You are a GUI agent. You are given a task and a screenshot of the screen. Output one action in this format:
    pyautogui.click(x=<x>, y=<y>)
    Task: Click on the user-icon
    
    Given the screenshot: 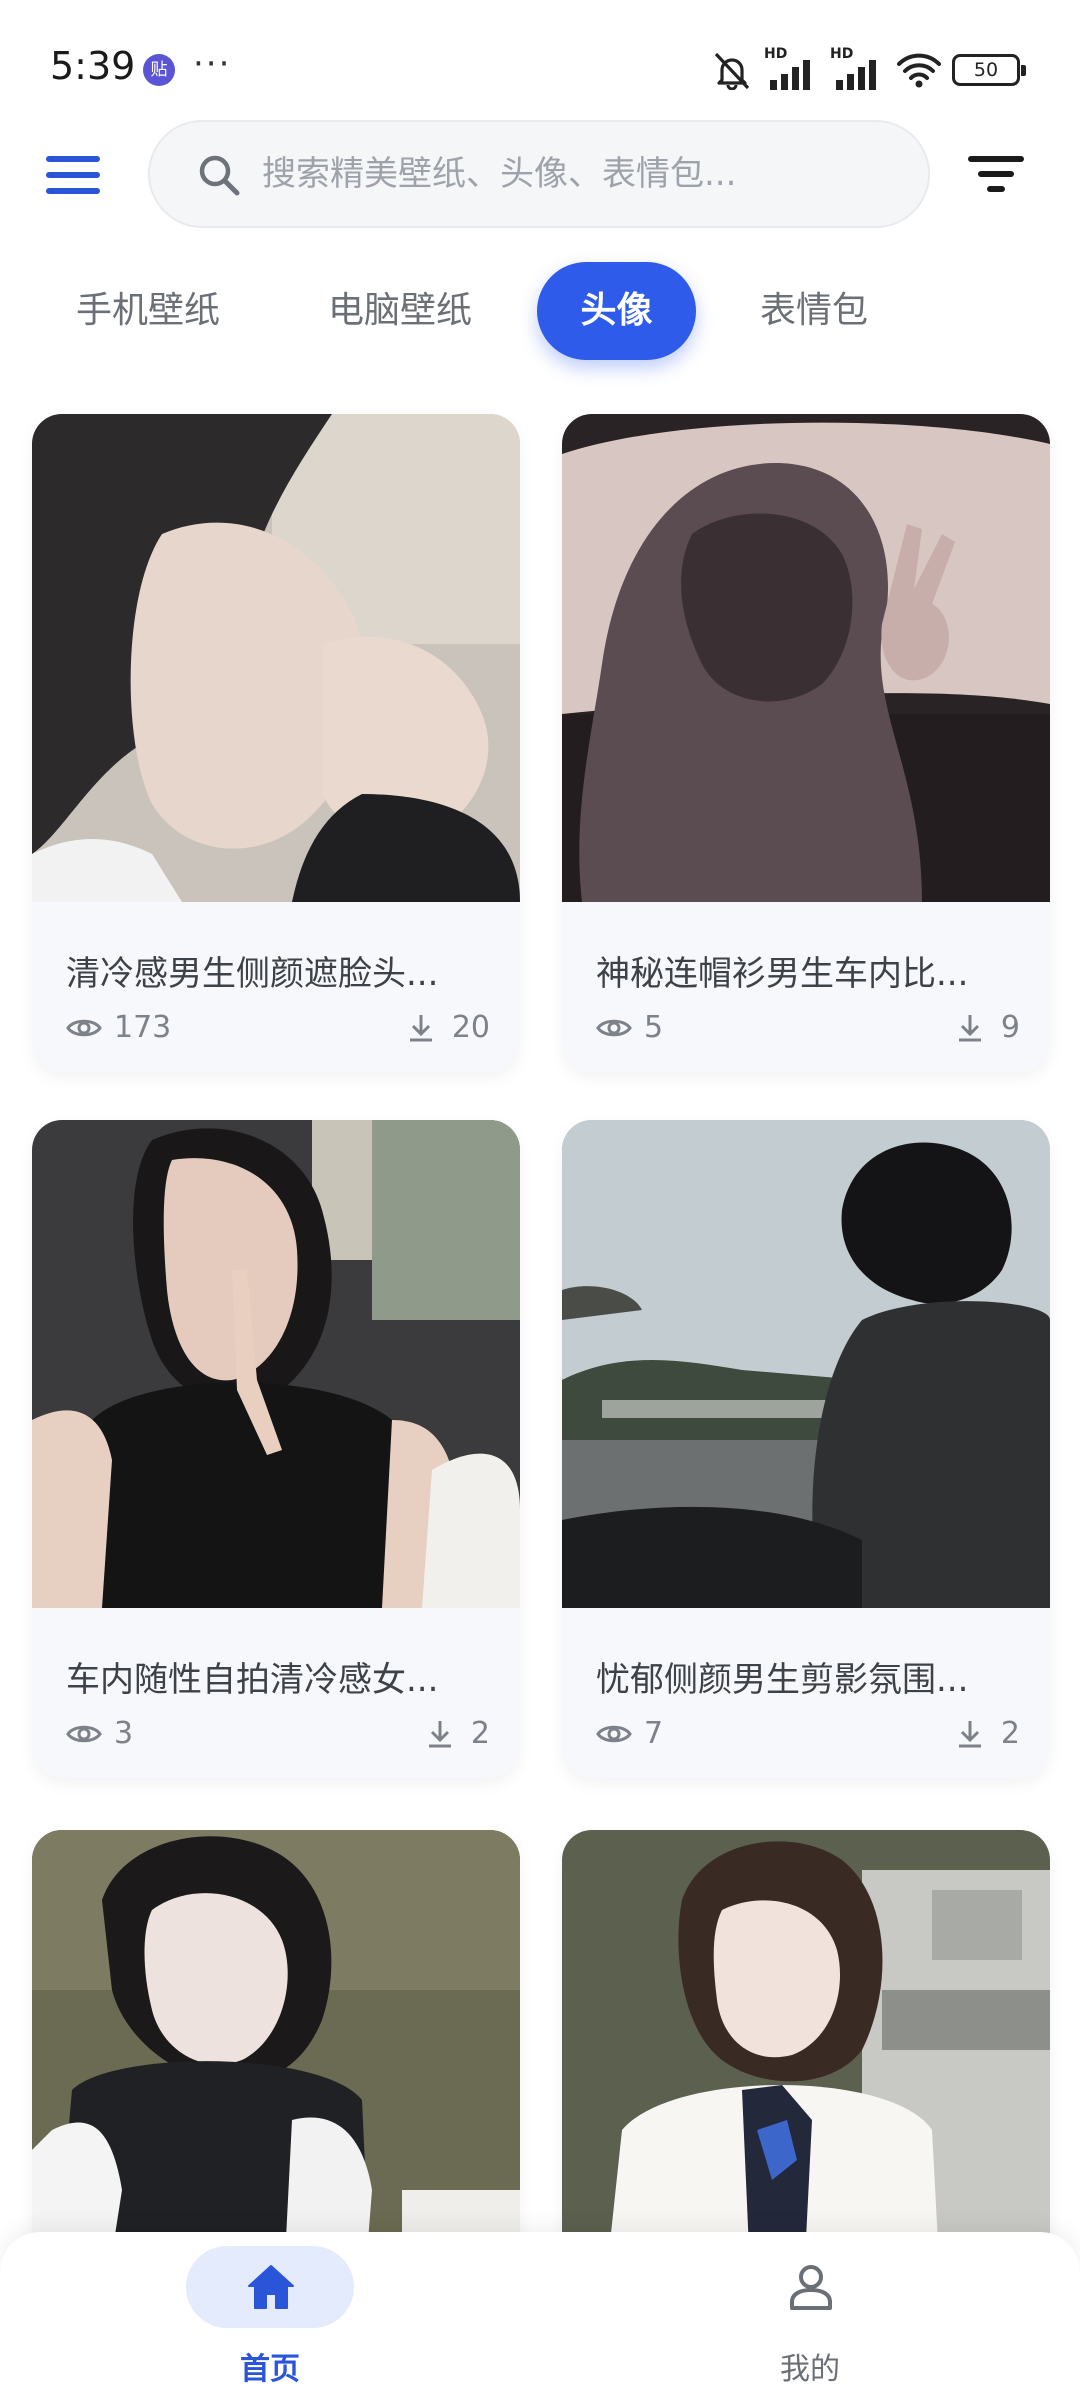 What is the action you would take?
    pyautogui.click(x=811, y=2287)
    